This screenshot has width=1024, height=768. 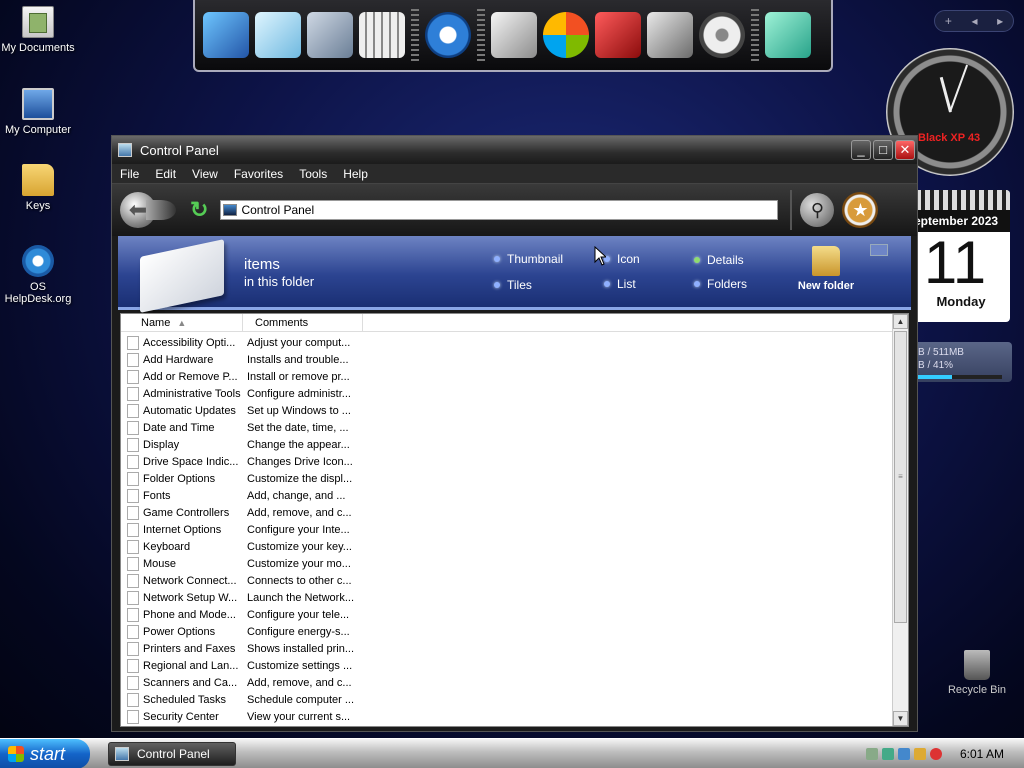 I want to click on scroll-thumb: ≡, so click(x=900, y=477).